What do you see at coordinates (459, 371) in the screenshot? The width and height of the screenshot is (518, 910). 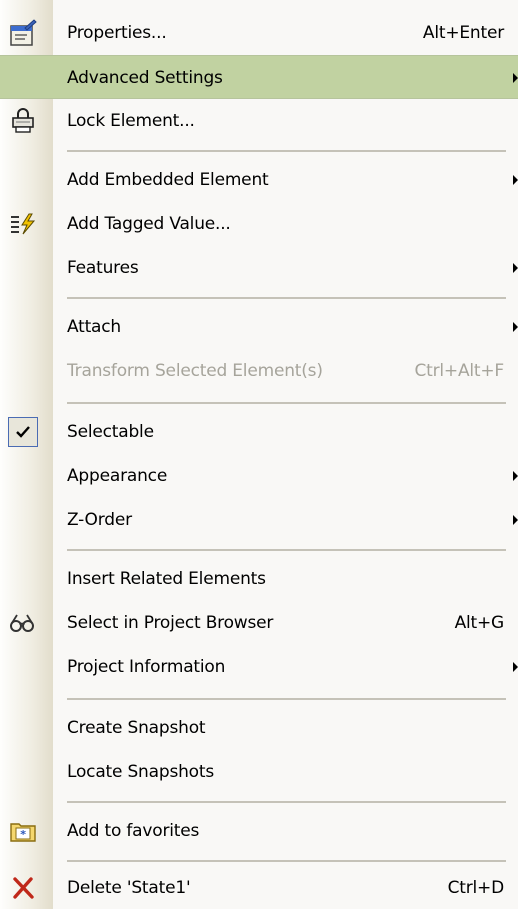 I see `shortcut-text: Ctrl+Alt+F` at bounding box center [459, 371].